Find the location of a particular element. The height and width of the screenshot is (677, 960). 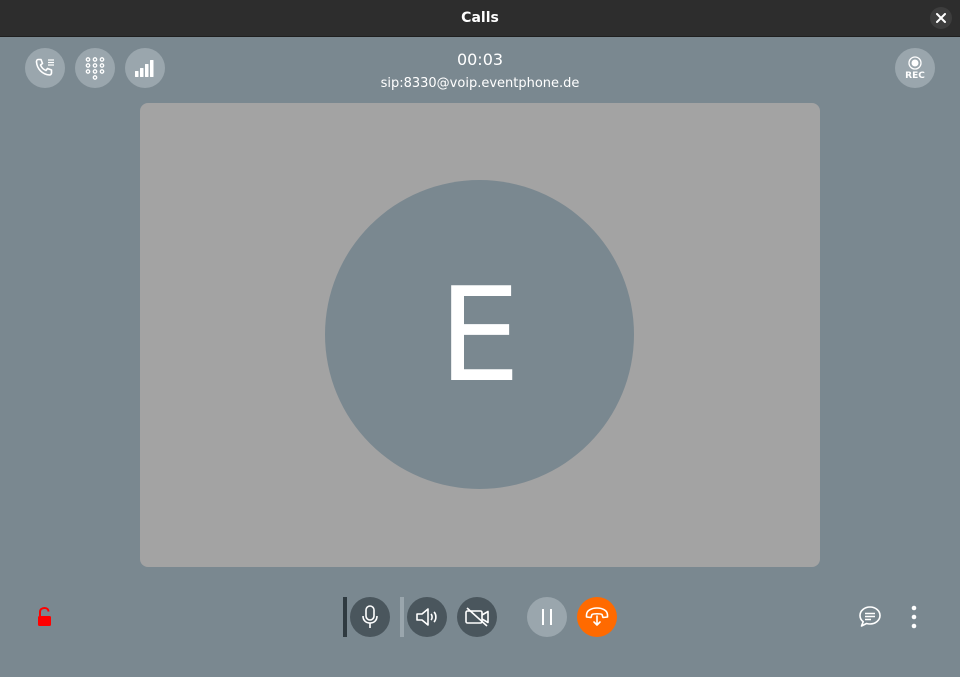

record-label: REC is located at coordinates (915, 75).